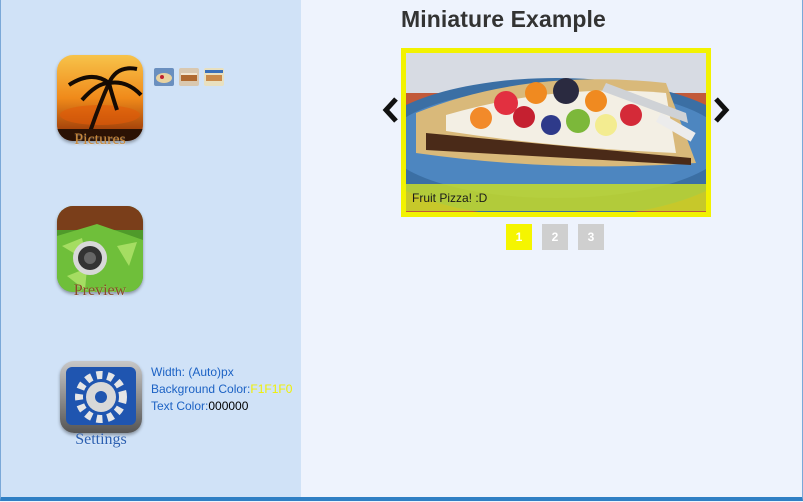  What do you see at coordinates (100, 139) in the screenshot?
I see `pictures-app-label: Pictures` at bounding box center [100, 139].